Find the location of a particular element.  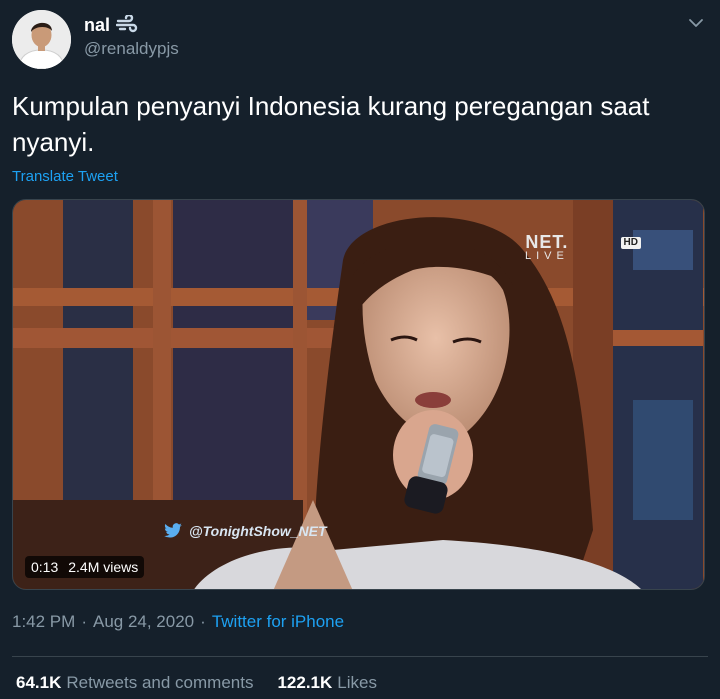

video-duration: 0:13 is located at coordinates (45, 567).